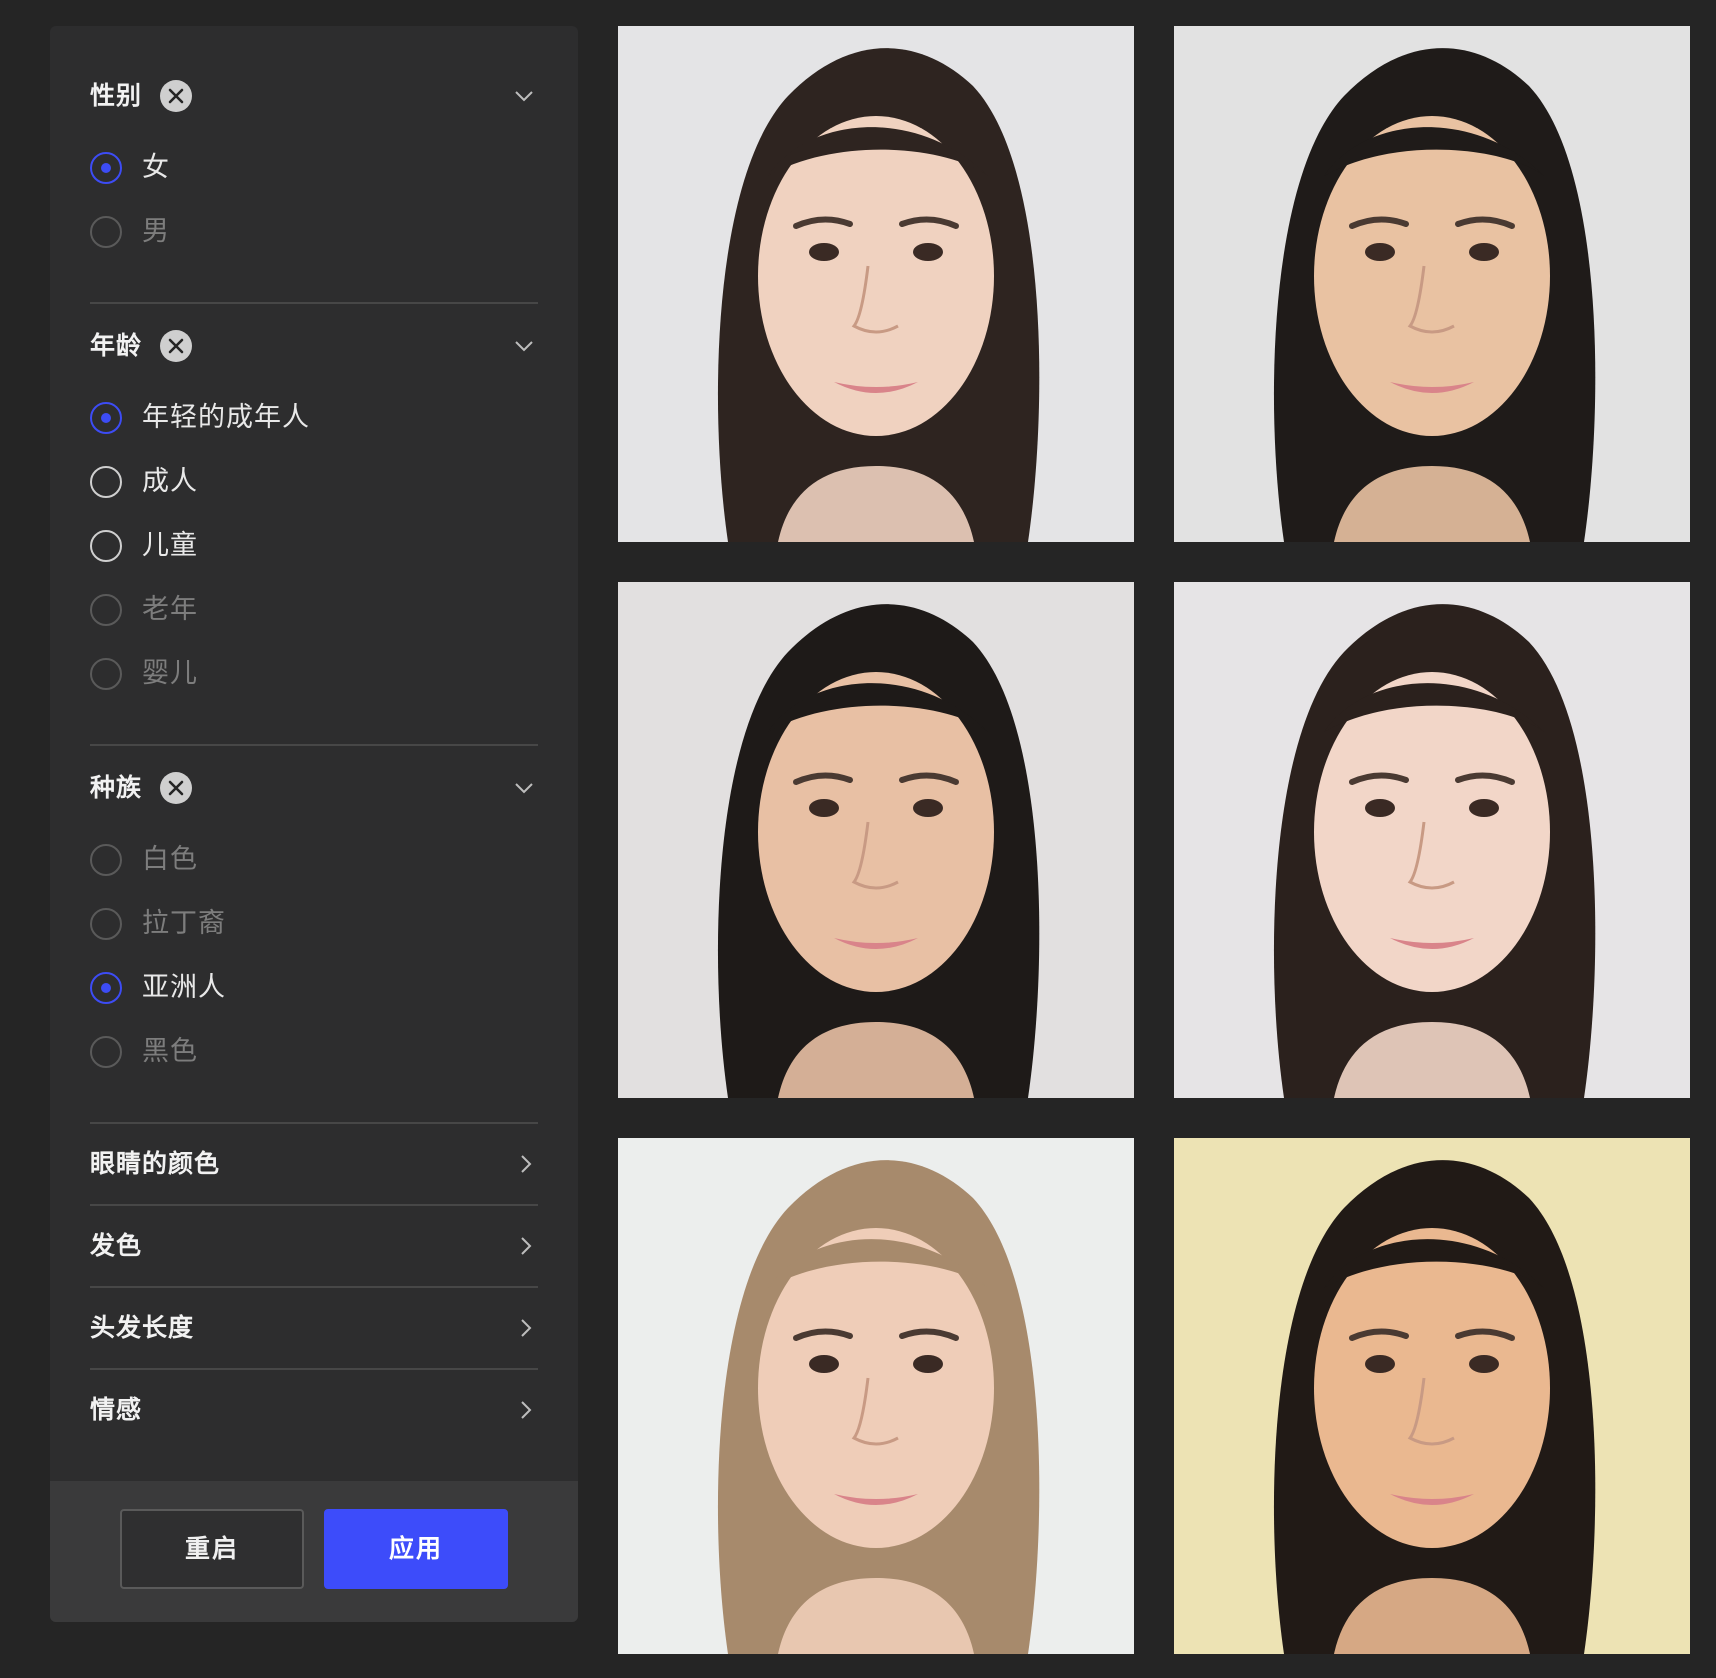 This screenshot has width=1716, height=1678. Describe the element at coordinates (184, 923) in the screenshot. I see `option-label: 拉丁裔` at that location.